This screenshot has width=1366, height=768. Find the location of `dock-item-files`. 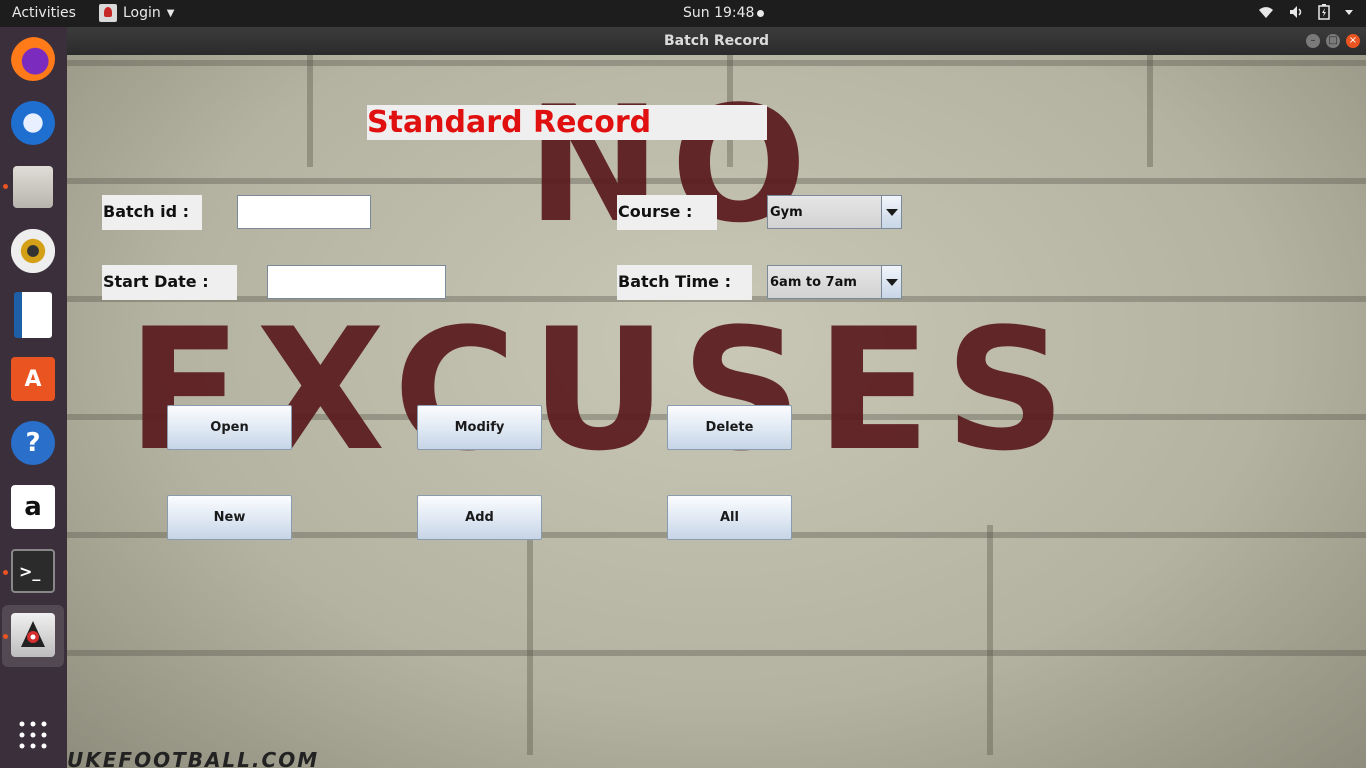

dock-item-files is located at coordinates (33, 187).